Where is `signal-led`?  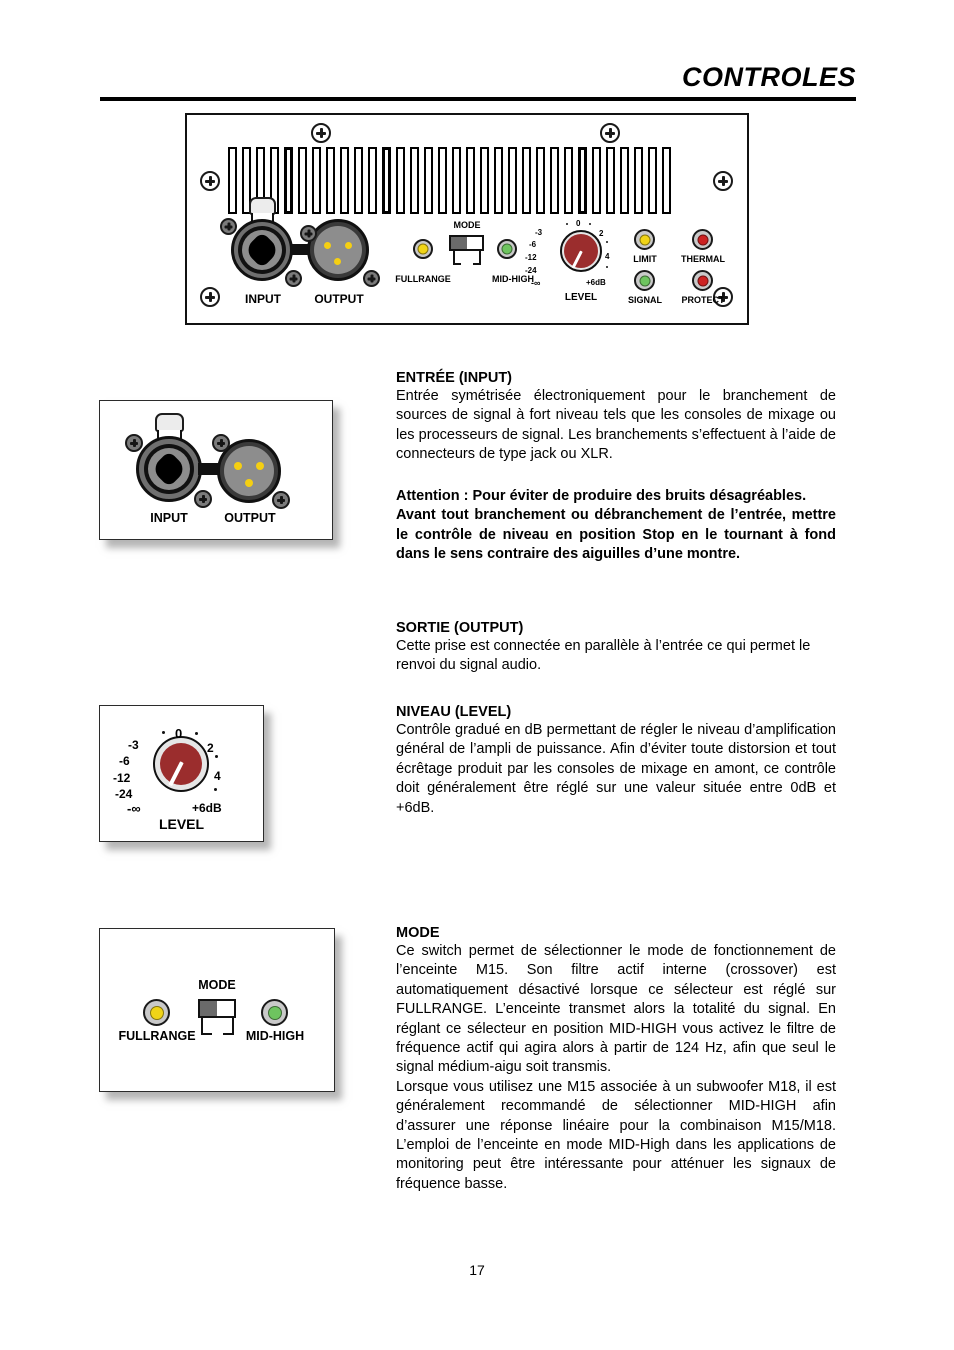 signal-led is located at coordinates (644, 280).